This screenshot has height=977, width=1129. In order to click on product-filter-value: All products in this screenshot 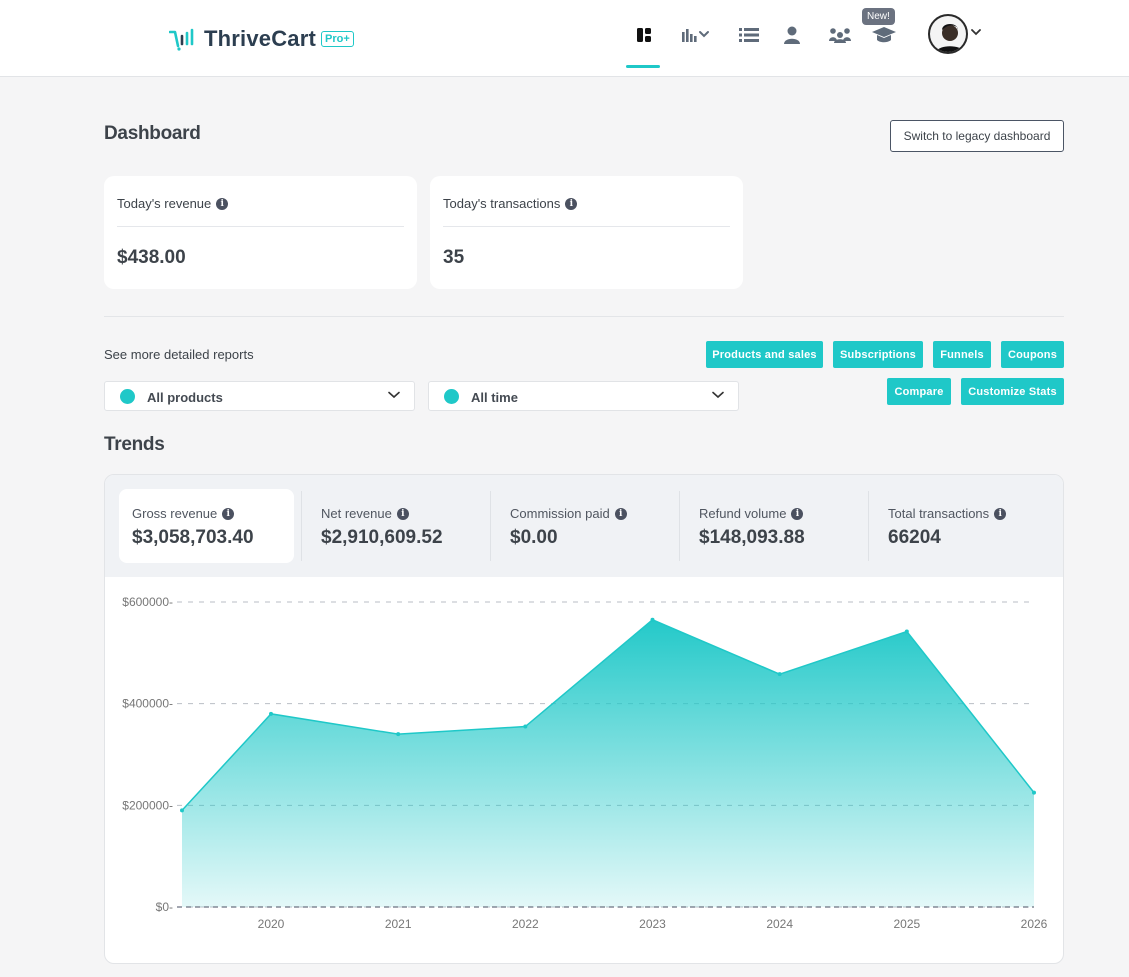, I will do `click(185, 397)`.